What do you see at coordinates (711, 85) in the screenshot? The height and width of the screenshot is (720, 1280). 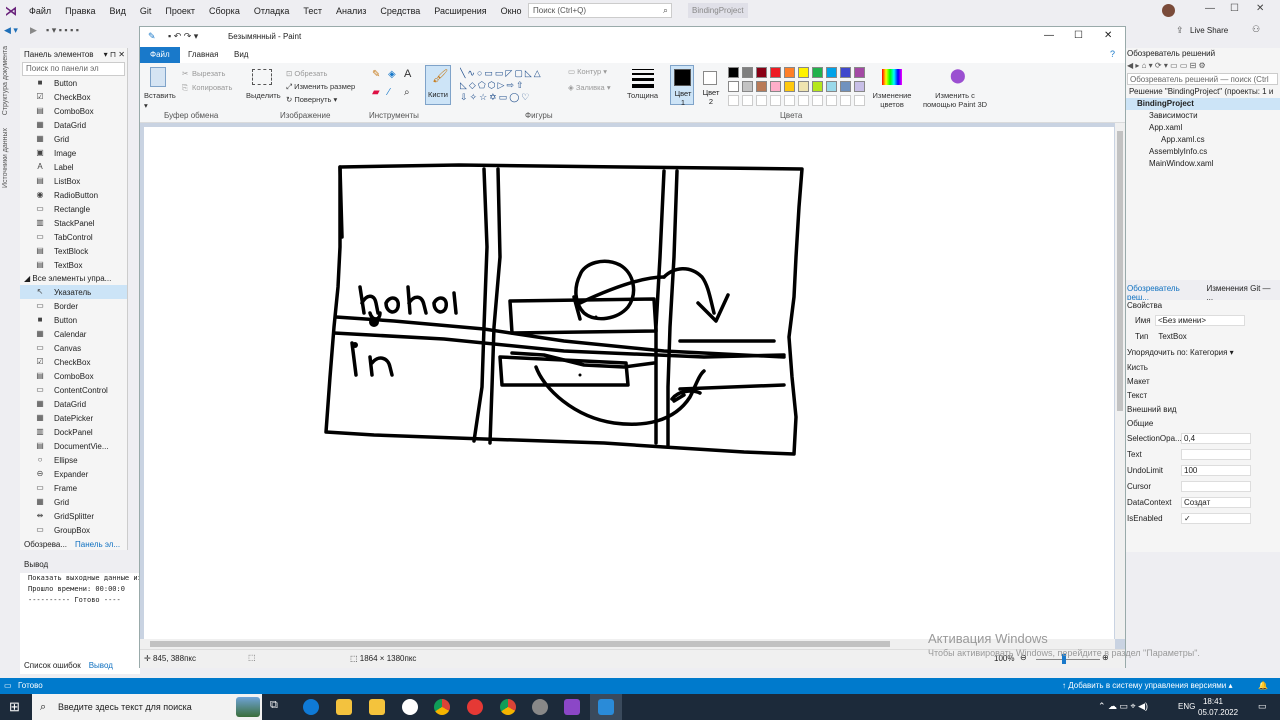 I see `color2-button: Цвет 2` at bounding box center [711, 85].